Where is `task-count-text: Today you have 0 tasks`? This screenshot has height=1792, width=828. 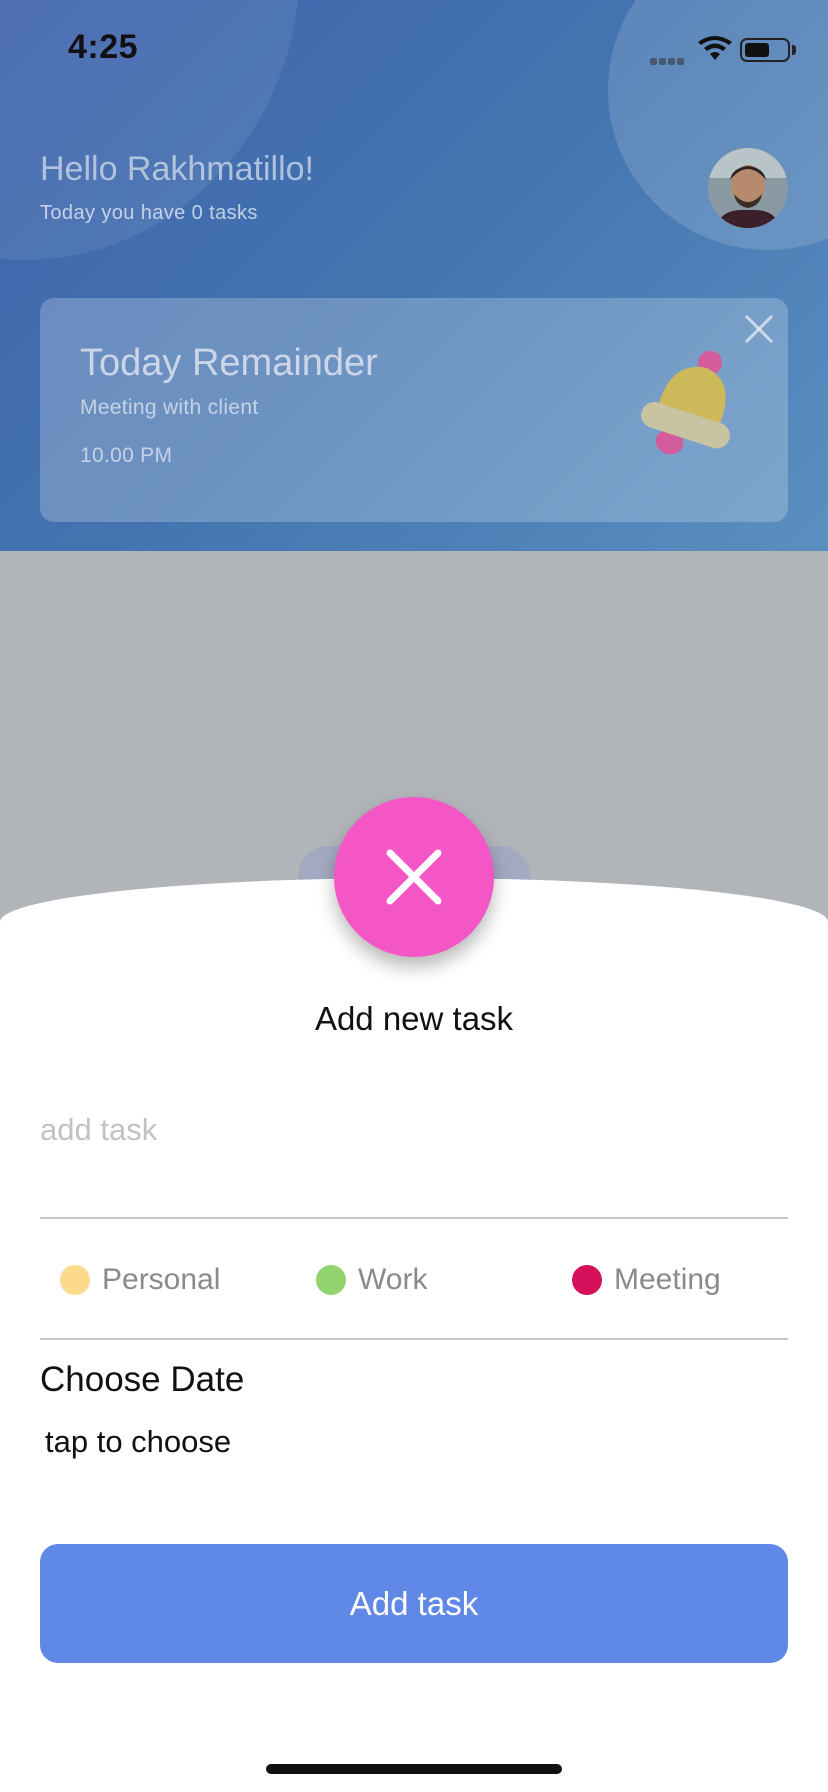 task-count-text: Today you have 0 tasks is located at coordinates (149, 213).